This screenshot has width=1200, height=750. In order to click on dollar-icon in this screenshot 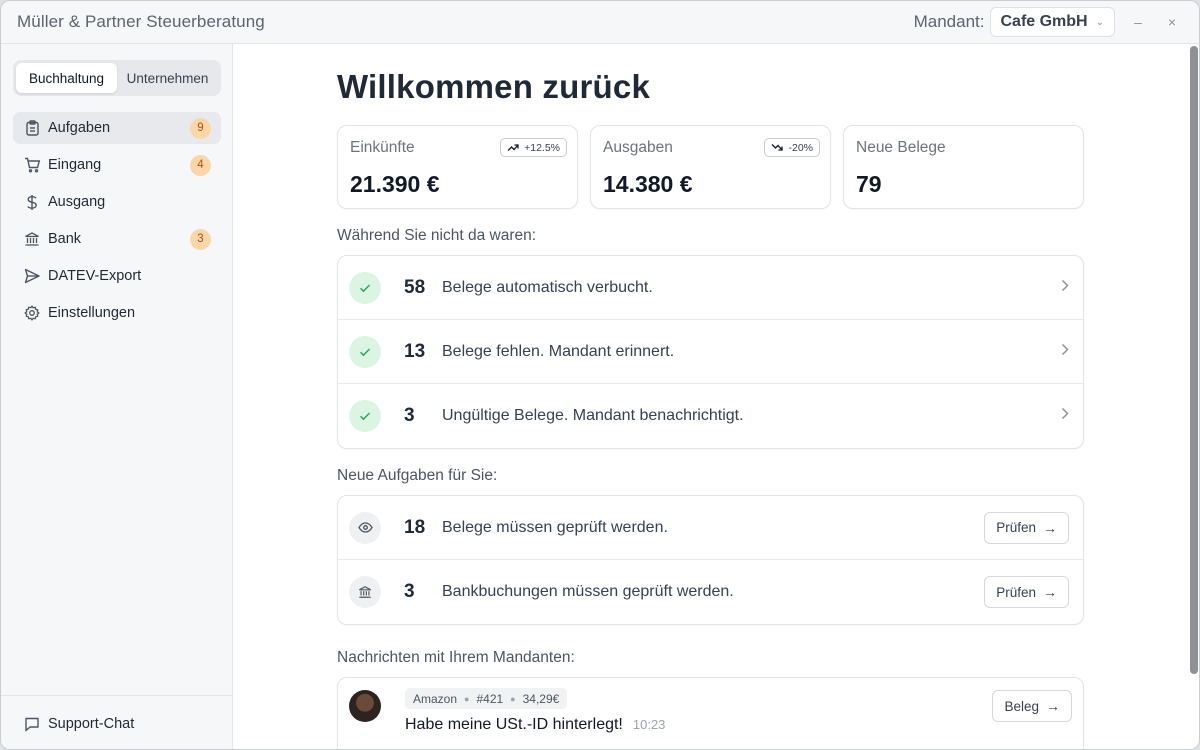, I will do `click(32, 202)`.